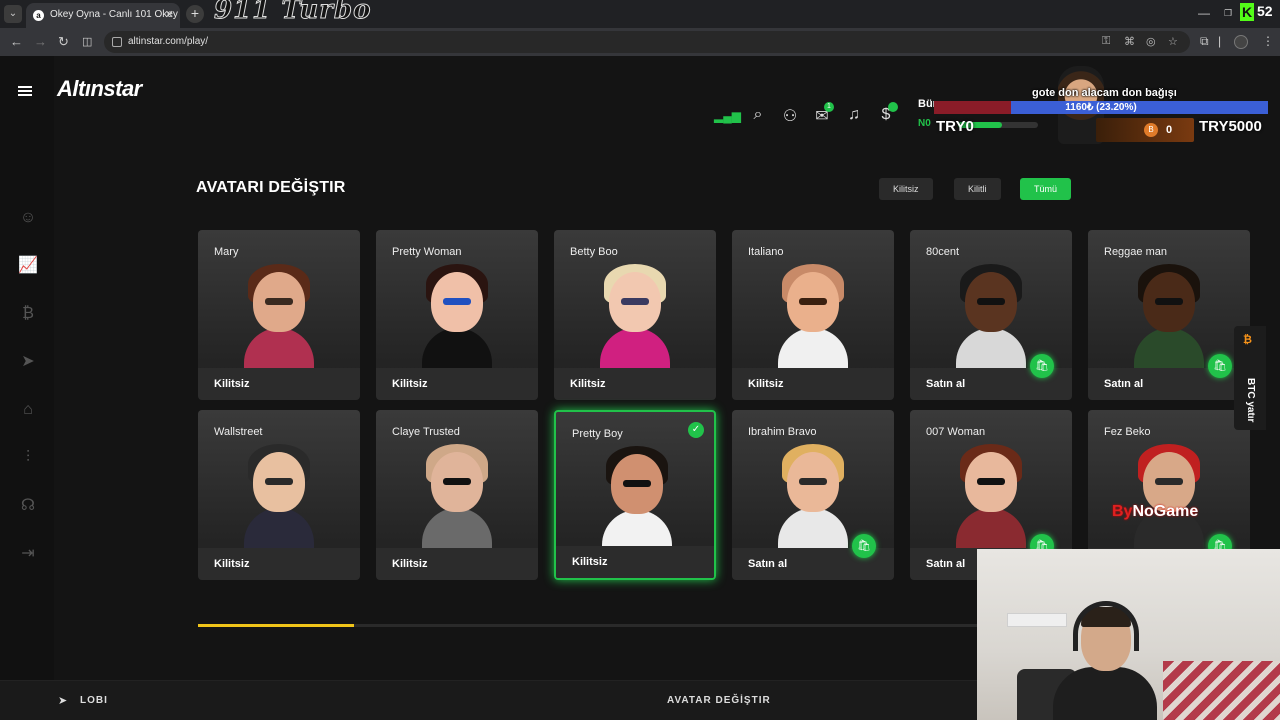 This screenshot has width=1280, height=720. Describe the element at coordinates (1102, 660) in the screenshot. I see `webcam-person` at that location.